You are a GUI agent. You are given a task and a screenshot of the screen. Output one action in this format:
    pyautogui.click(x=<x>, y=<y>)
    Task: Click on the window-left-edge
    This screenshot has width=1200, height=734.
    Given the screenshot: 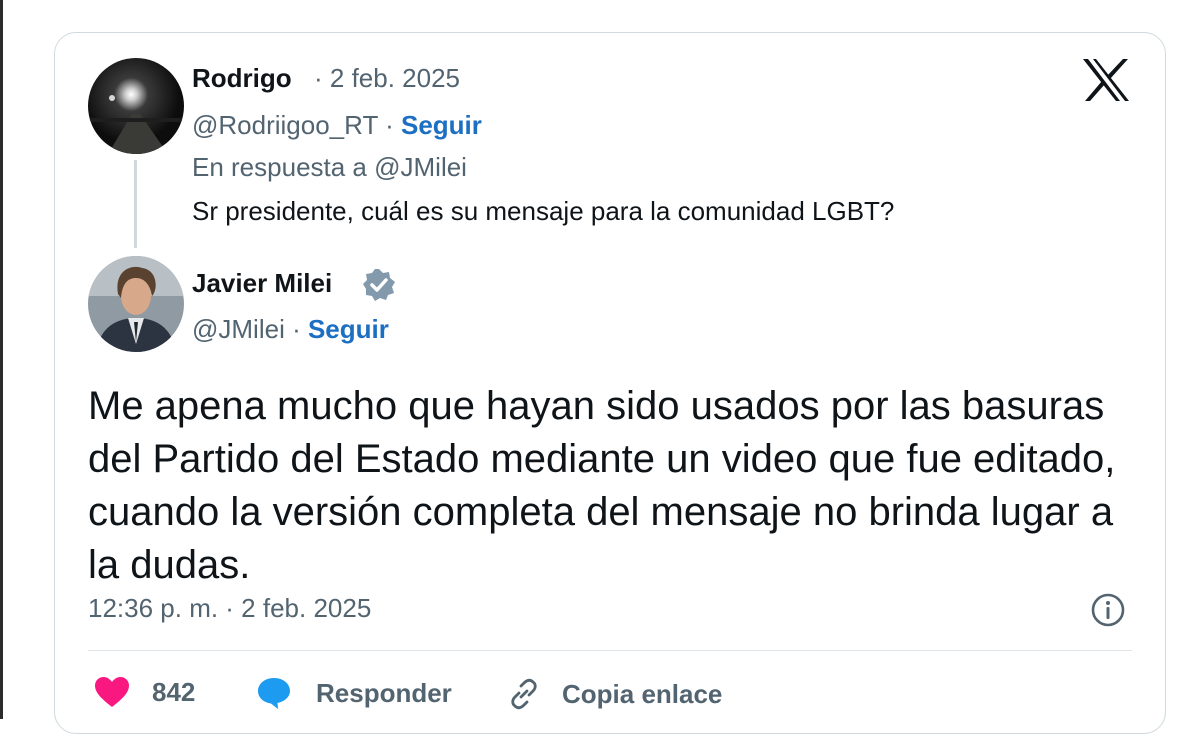 What is the action you would take?
    pyautogui.click(x=1, y=359)
    